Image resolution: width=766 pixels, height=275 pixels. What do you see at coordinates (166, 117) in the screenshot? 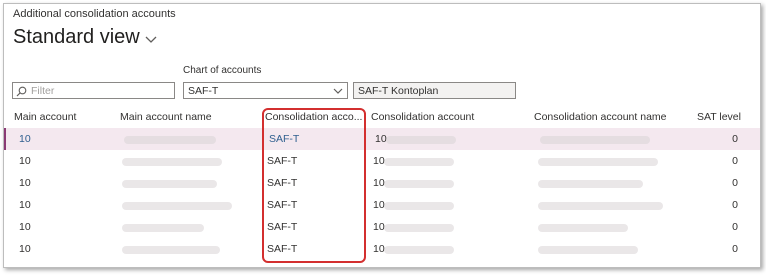
I see `column-header-main-account-name: Main account name` at bounding box center [166, 117].